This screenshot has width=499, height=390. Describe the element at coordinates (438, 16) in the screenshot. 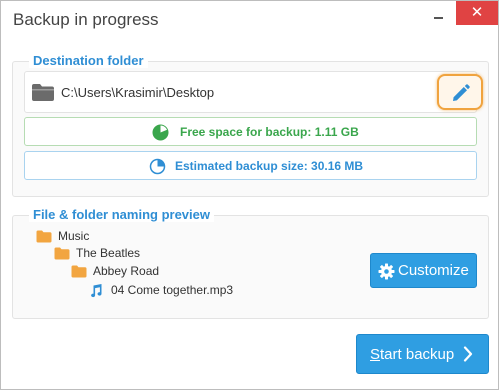

I see `minimize-button` at that location.